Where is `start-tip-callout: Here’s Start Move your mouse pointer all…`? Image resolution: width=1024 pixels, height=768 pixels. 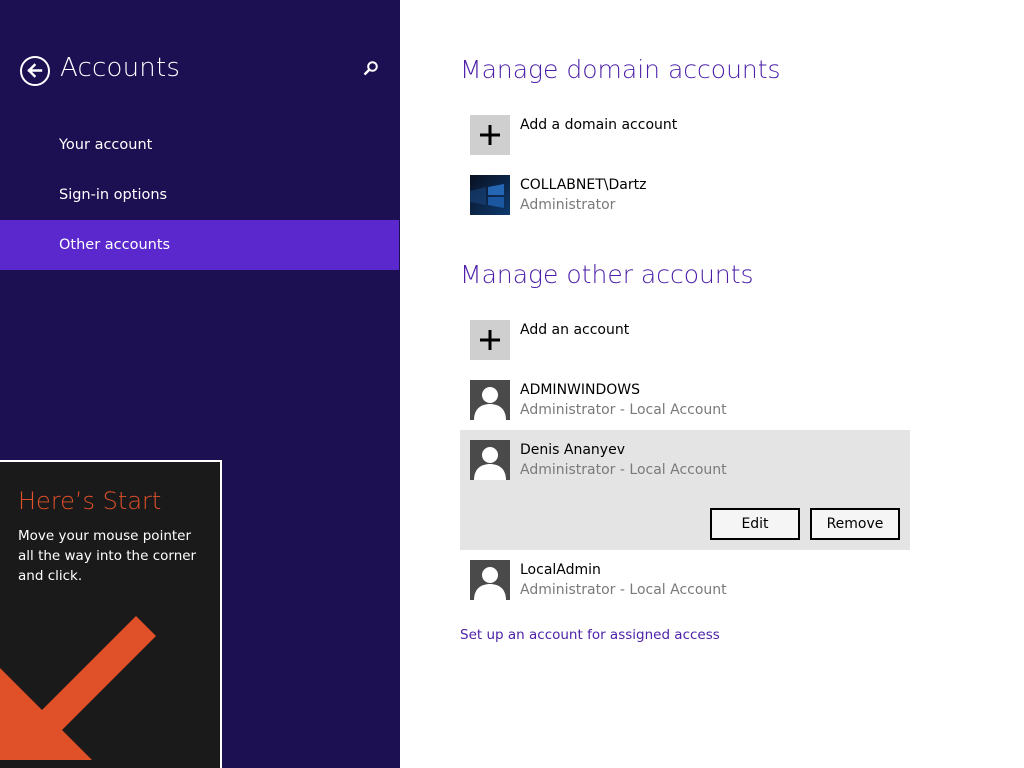 start-tip-callout: Here’s Start Move your mouse pointer all… is located at coordinates (111, 614).